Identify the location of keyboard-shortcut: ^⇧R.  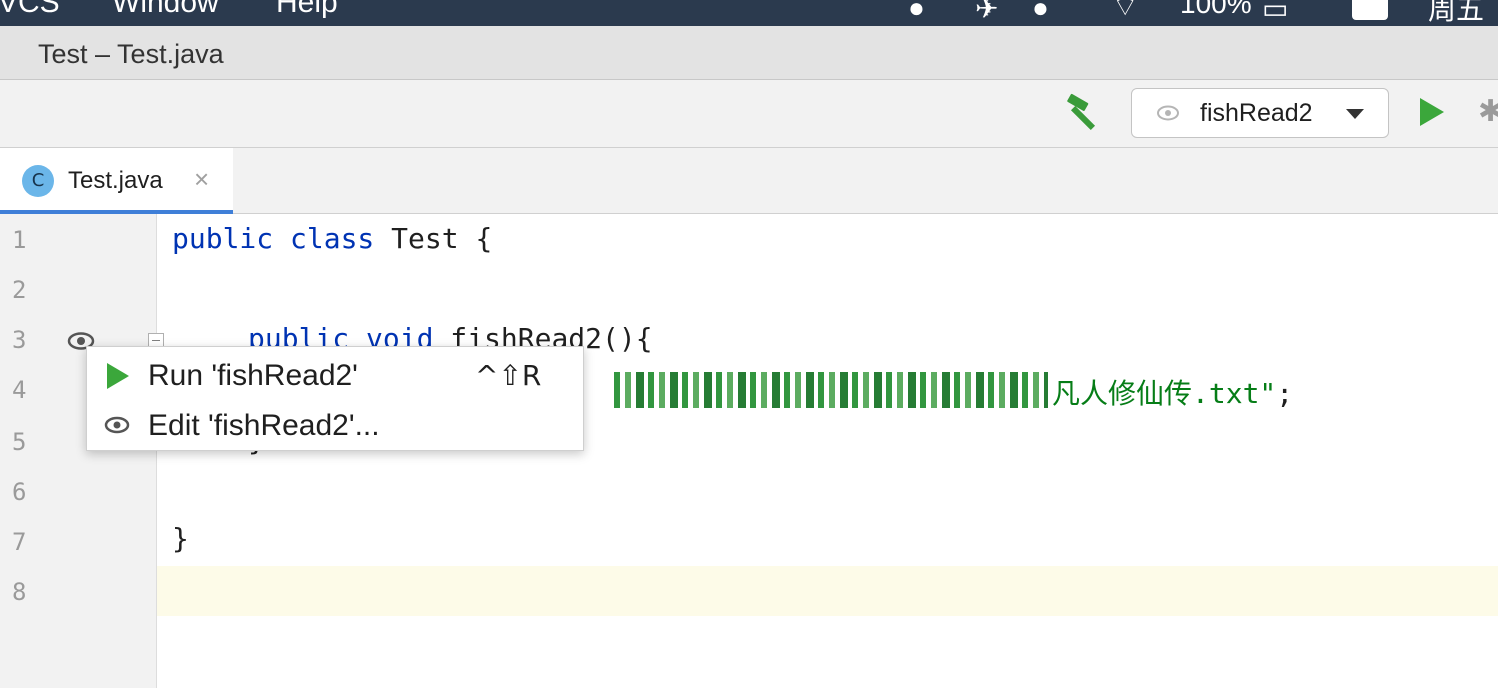
(508, 375).